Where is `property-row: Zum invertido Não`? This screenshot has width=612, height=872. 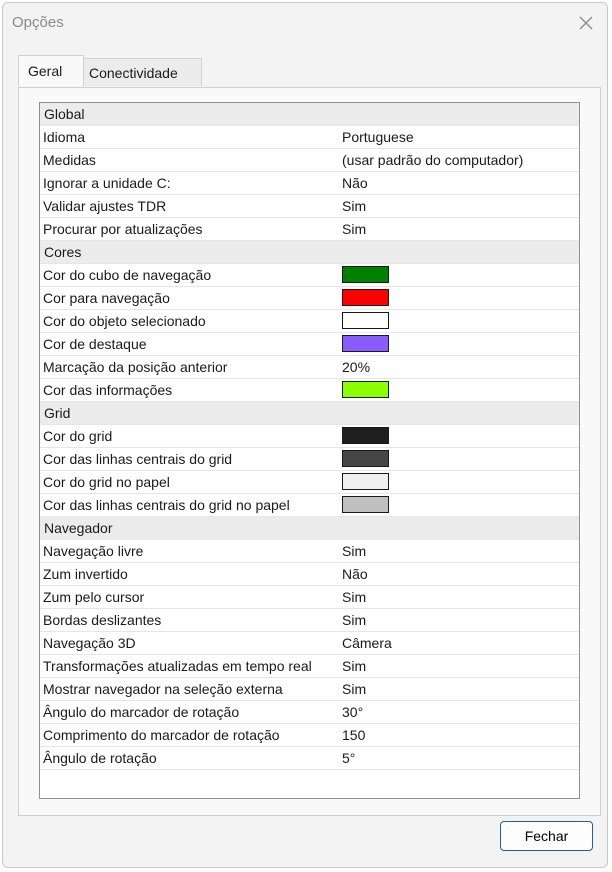 property-row: Zum invertido Não is located at coordinates (309, 574).